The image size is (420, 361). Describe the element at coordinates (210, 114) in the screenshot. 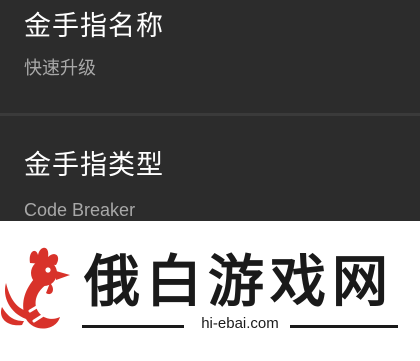

I see `divider` at that location.